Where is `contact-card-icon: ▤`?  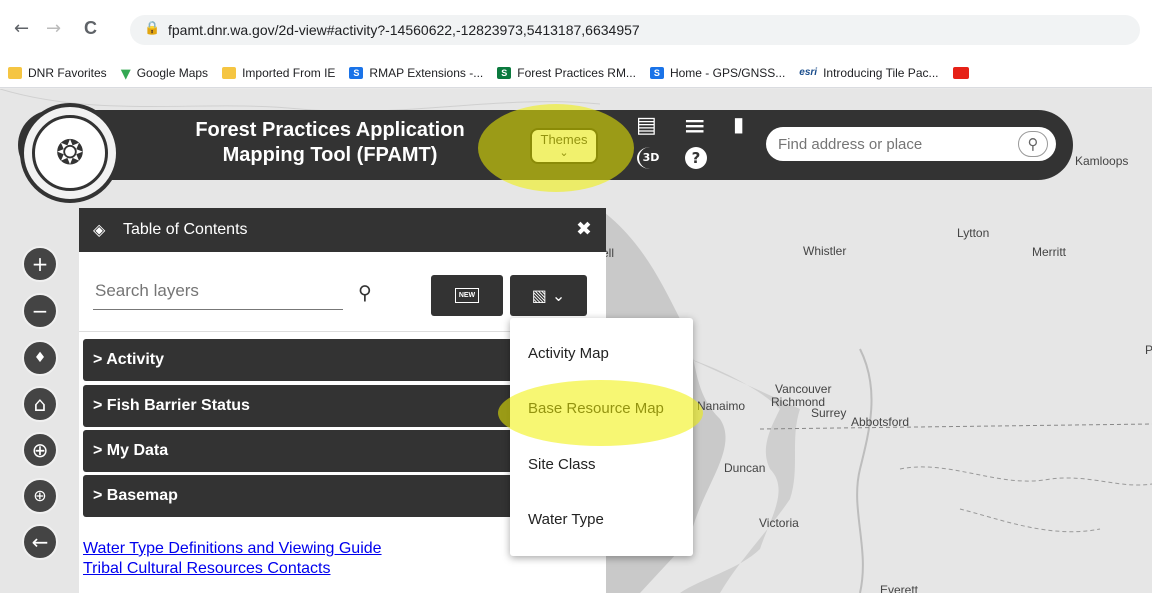 contact-card-icon: ▤ is located at coordinates (646, 125).